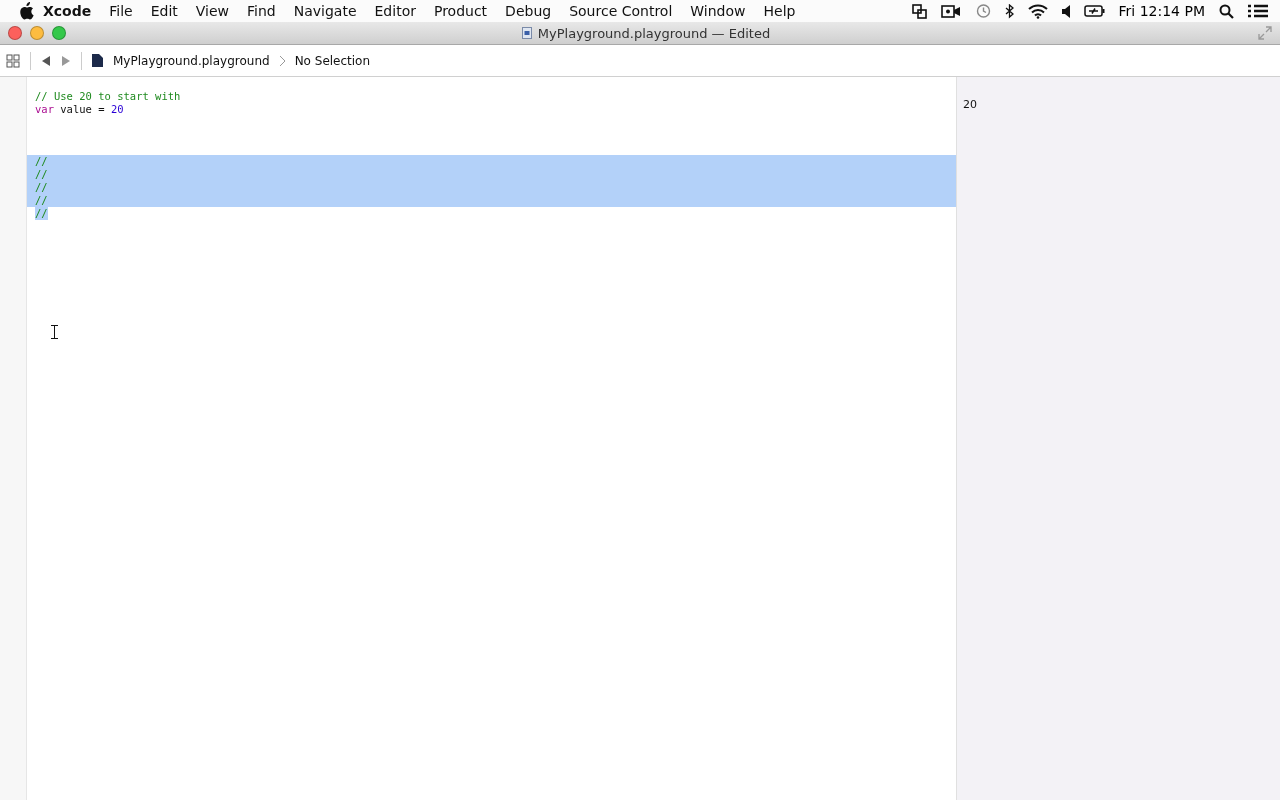  Describe the element at coordinates (59, 33) in the screenshot. I see `zoom-button` at that location.